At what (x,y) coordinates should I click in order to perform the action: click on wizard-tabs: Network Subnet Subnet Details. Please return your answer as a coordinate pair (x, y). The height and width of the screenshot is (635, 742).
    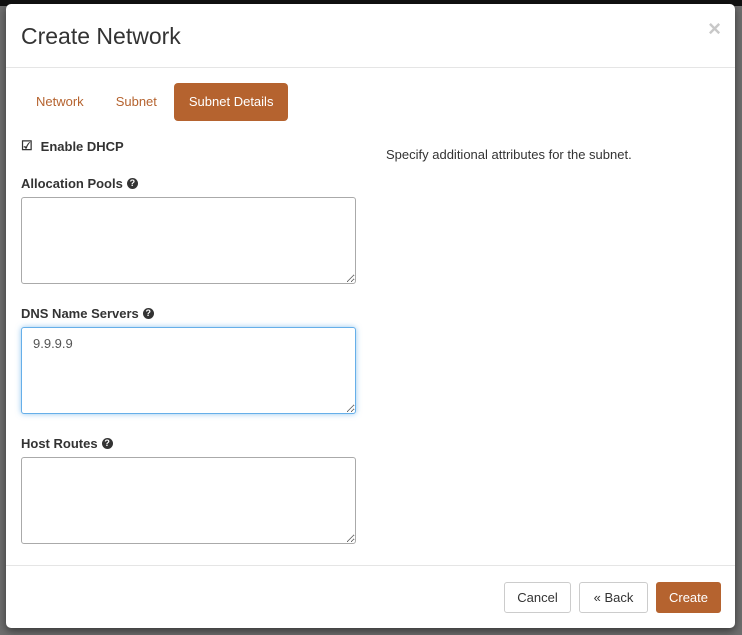
    Looking at the image, I should click on (155, 102).